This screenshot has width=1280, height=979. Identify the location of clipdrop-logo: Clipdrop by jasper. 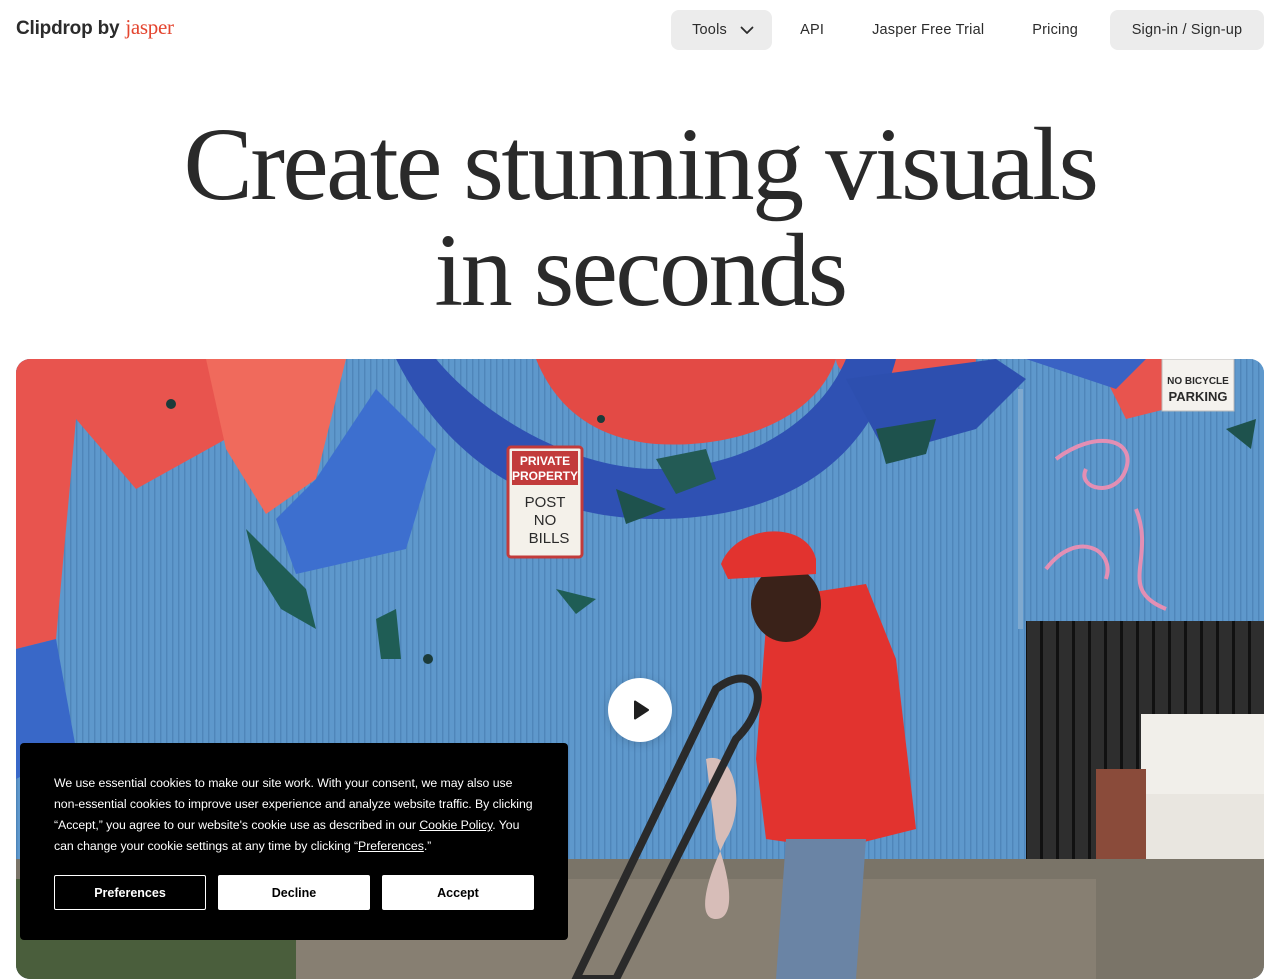
(95, 29).